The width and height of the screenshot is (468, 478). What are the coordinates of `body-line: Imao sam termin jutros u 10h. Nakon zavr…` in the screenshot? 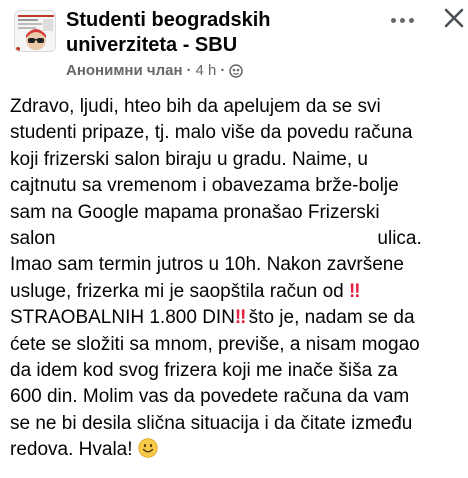 It's located at (207, 265).